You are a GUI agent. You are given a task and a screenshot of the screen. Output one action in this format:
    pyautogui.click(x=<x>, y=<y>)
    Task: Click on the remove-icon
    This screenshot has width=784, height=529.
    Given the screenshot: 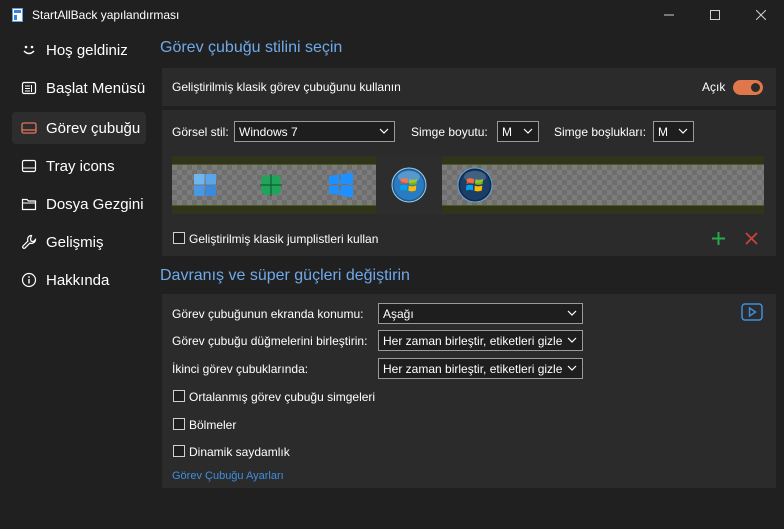 What is the action you would take?
    pyautogui.click(x=751, y=238)
    